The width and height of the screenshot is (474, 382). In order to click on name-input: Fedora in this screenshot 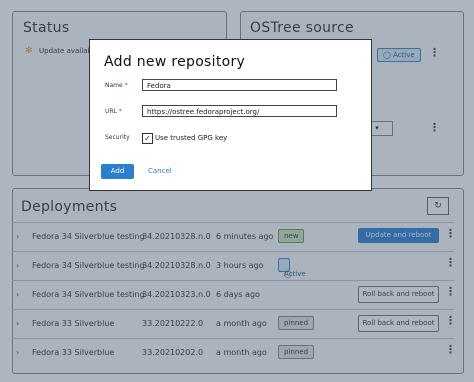, I will do `click(239, 85)`.